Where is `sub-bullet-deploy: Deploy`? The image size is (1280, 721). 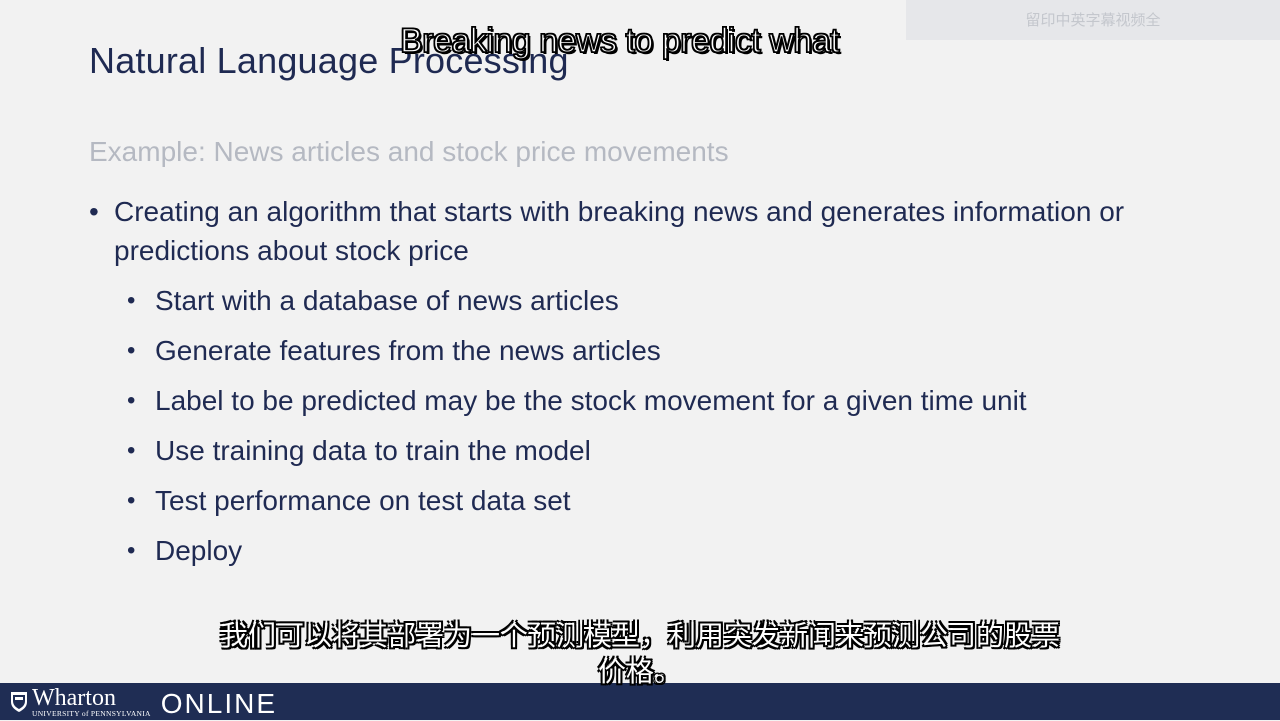
sub-bullet-deploy: Deploy is located at coordinates (664, 556).